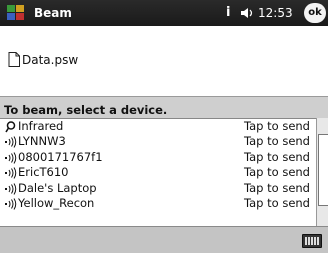  I want to click on device-name: LYNNW3, so click(42, 141).